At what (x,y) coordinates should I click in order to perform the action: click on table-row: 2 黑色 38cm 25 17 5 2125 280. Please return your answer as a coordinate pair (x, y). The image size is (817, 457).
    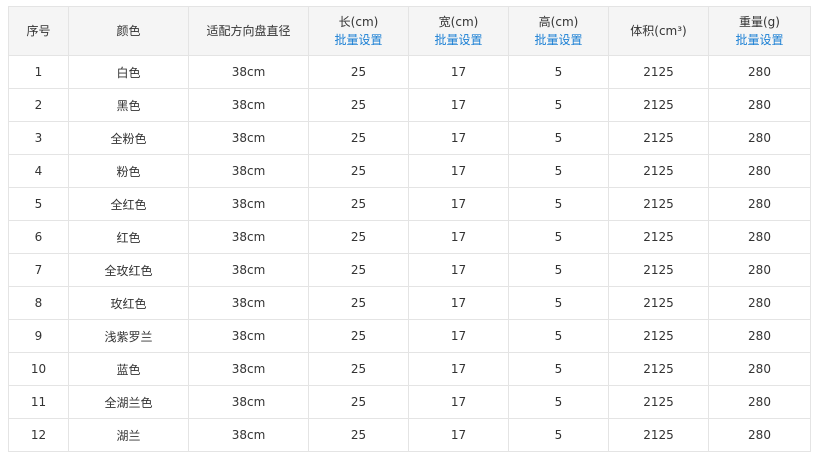
    Looking at the image, I should click on (409, 105).